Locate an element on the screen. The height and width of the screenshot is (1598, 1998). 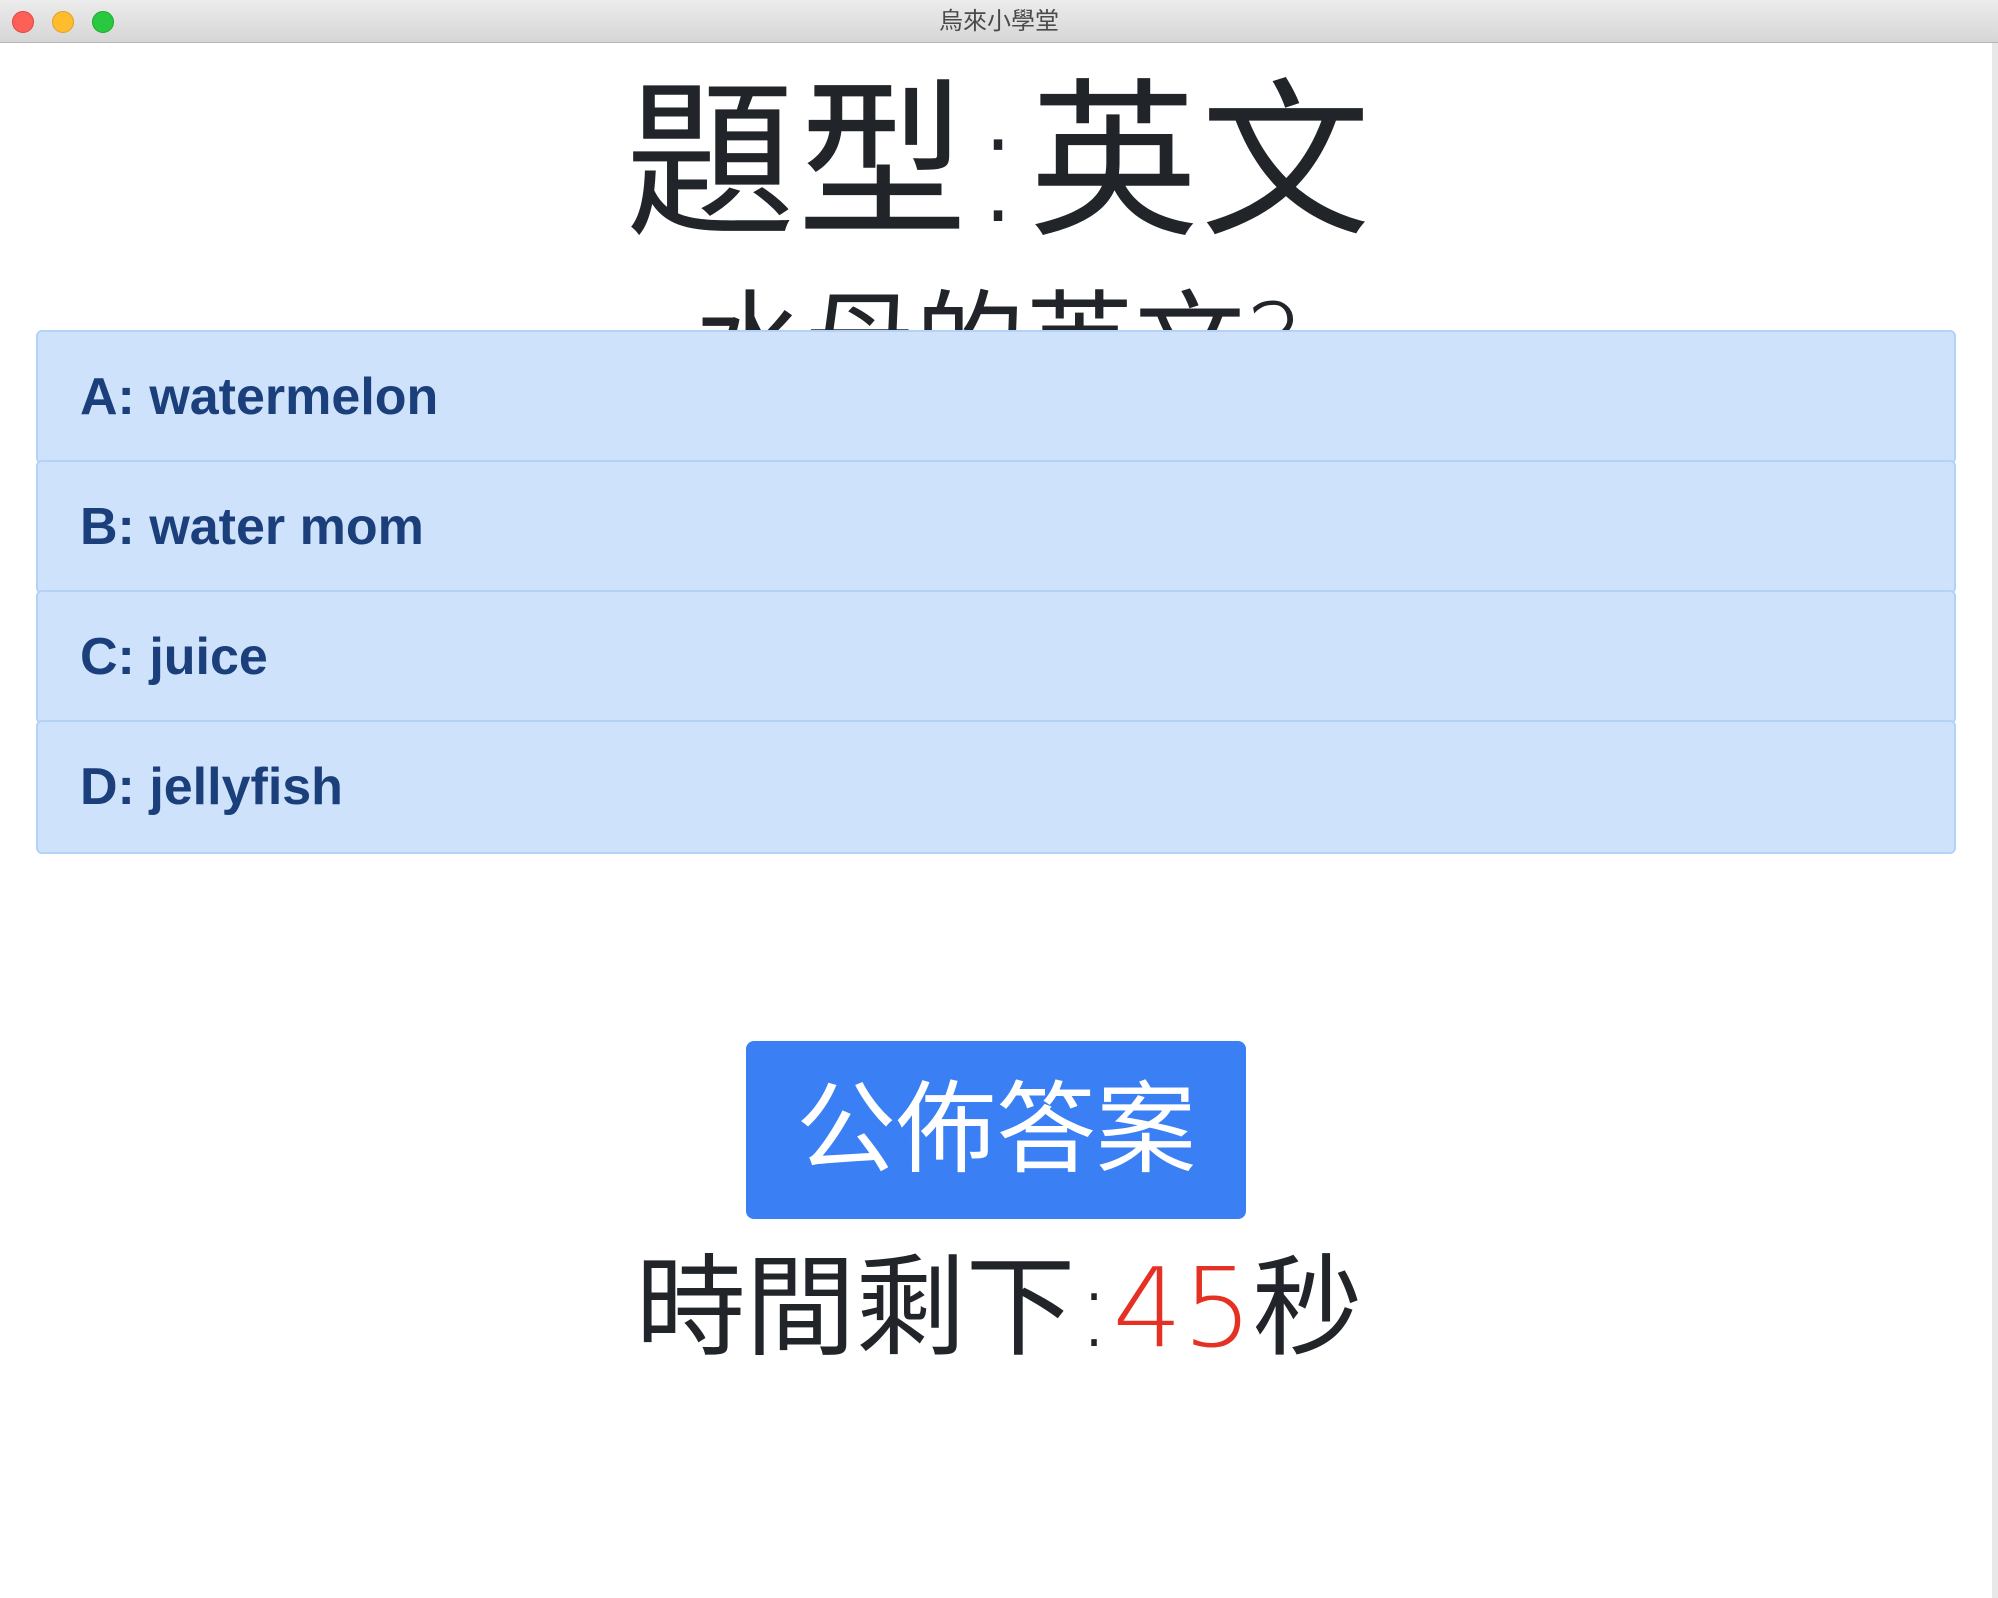
title-bar: 烏來小學堂 is located at coordinates (999, 21).